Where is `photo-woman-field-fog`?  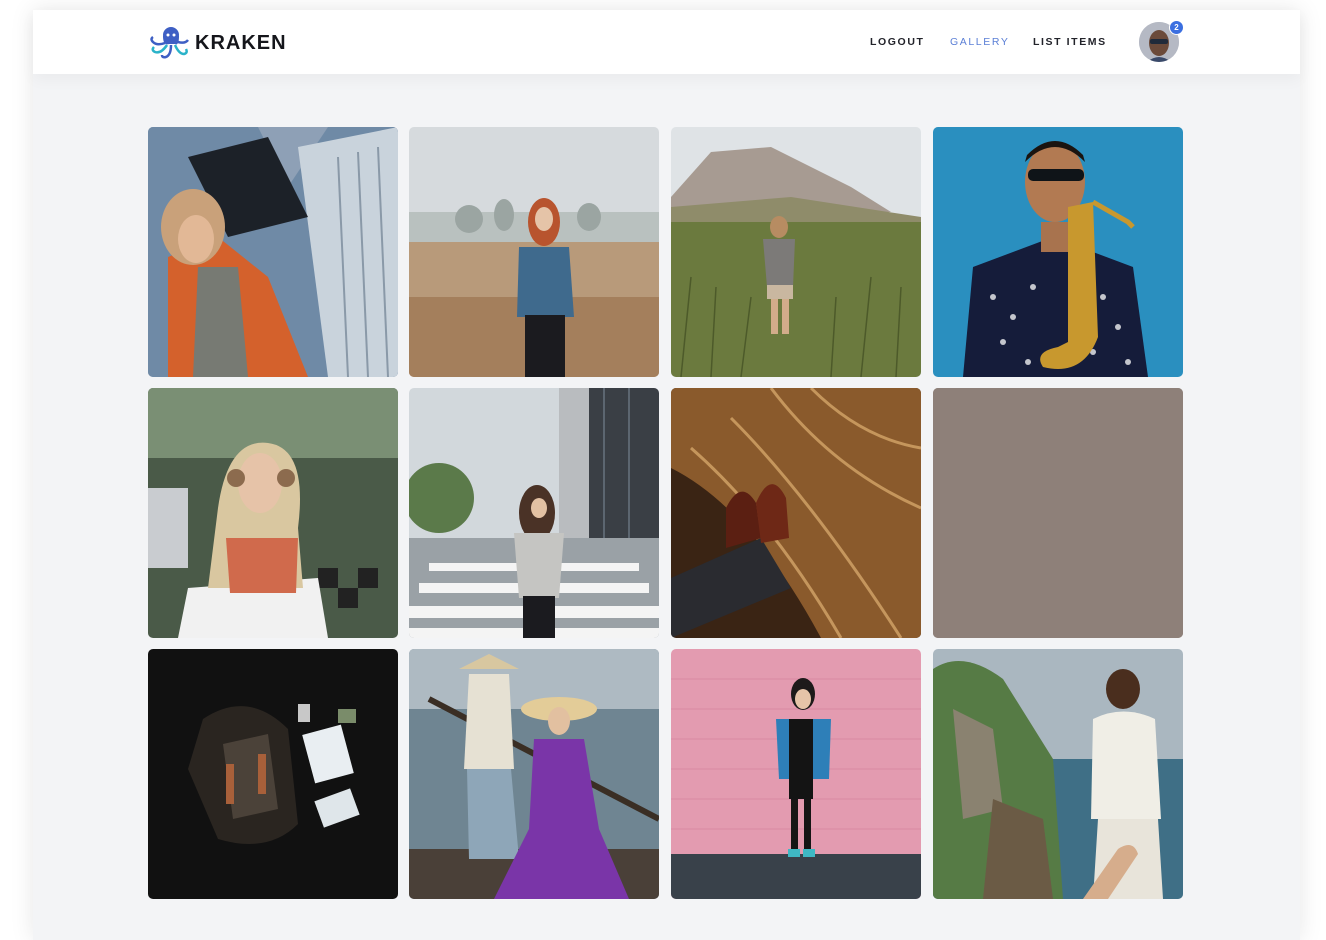
photo-woman-field-fog is located at coordinates (534, 252).